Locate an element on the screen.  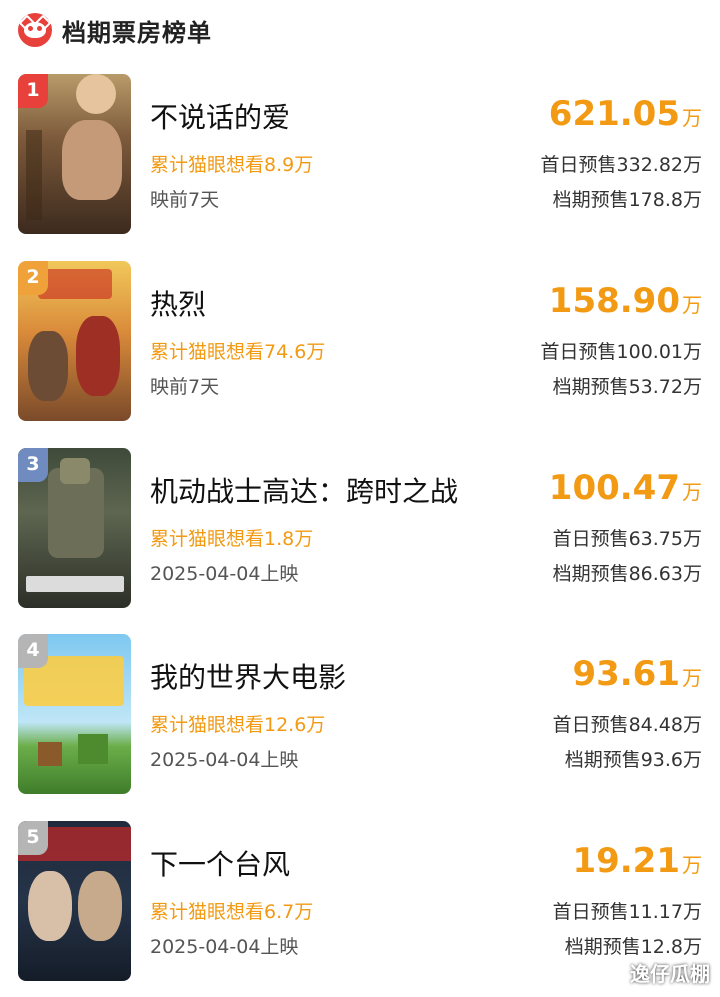
want-to-watch-count: 累计猫眼想看1.8万 is located at coordinates (232, 539).